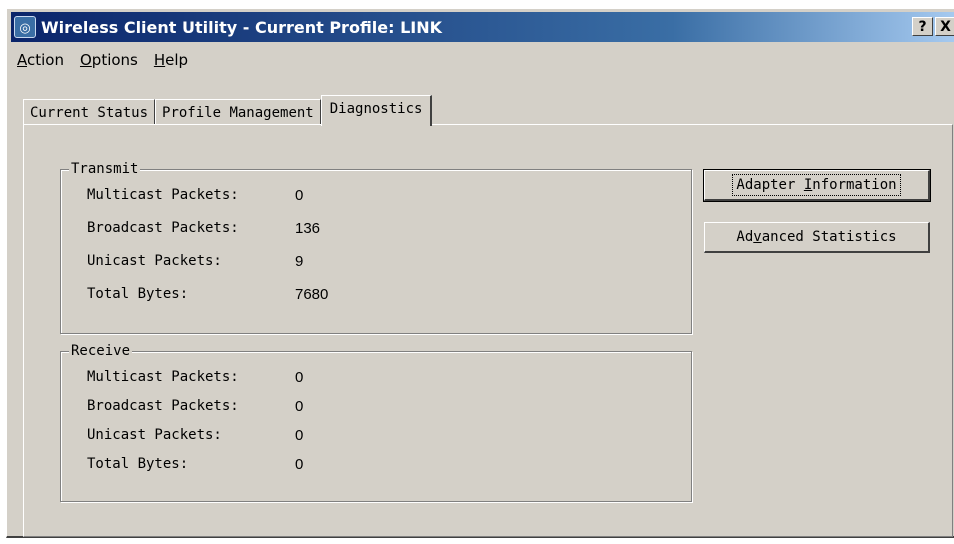  I want to click on receive-unicast-row: Unicast Packets: 0, so click(195, 435).